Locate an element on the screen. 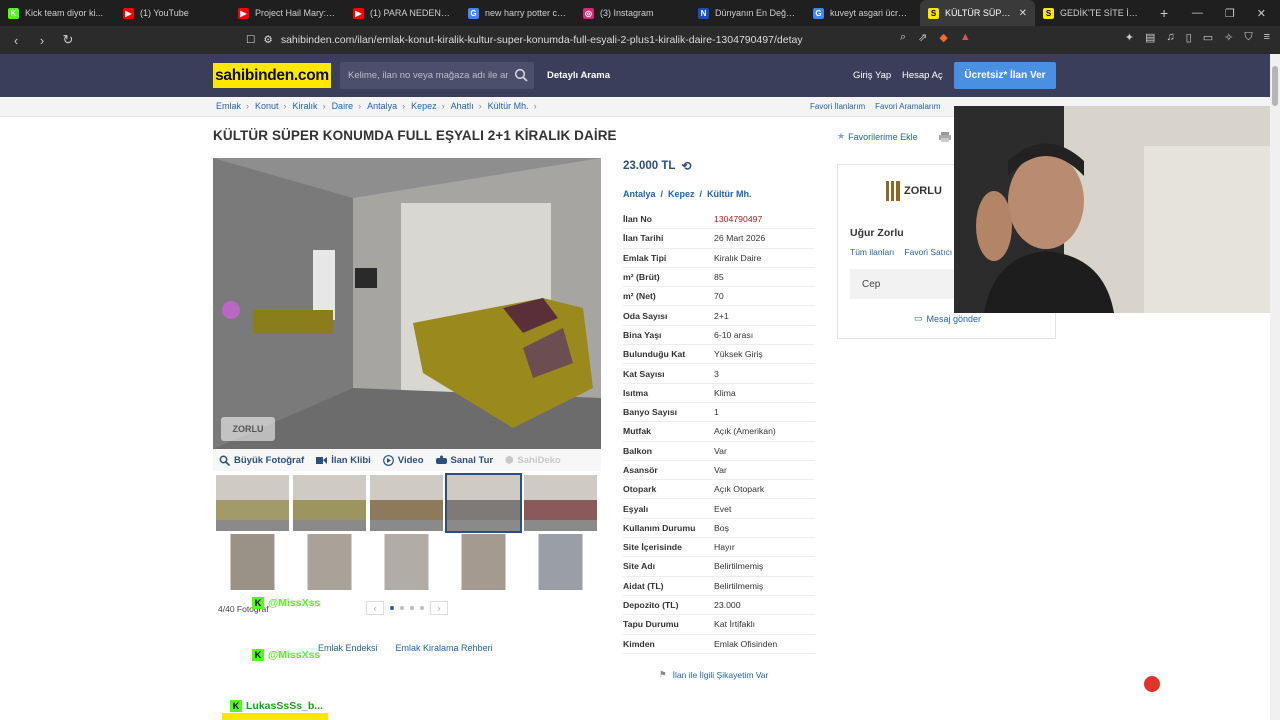  send-message-link: ▭ Mesaj gönder is located at coordinates (947, 318).